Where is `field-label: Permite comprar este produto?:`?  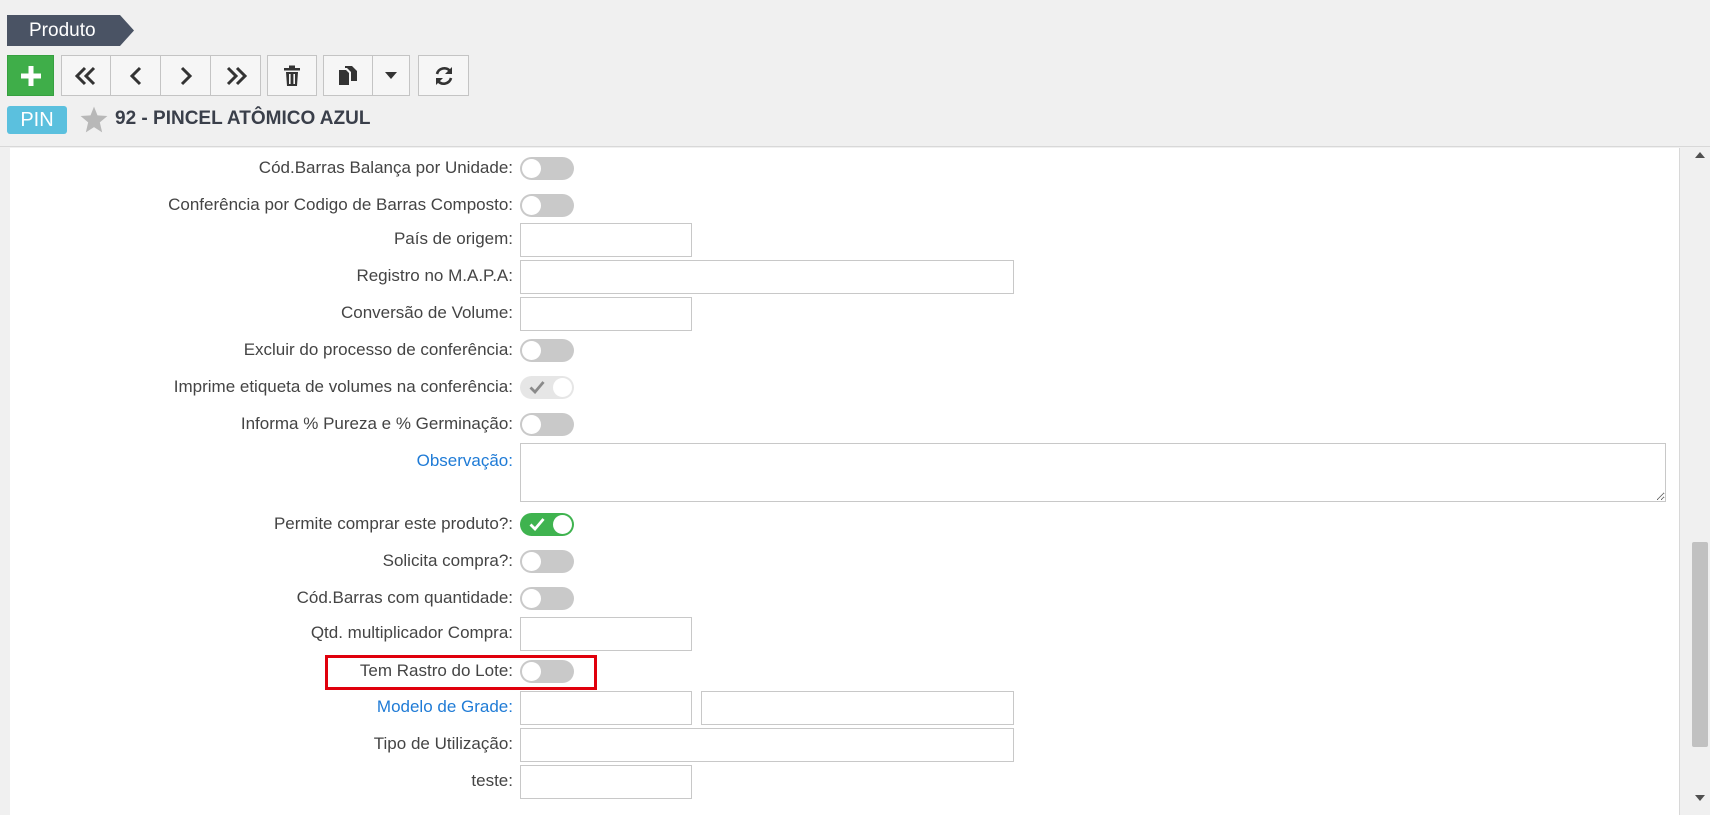 field-label: Permite comprar este produto?: is located at coordinates (393, 523).